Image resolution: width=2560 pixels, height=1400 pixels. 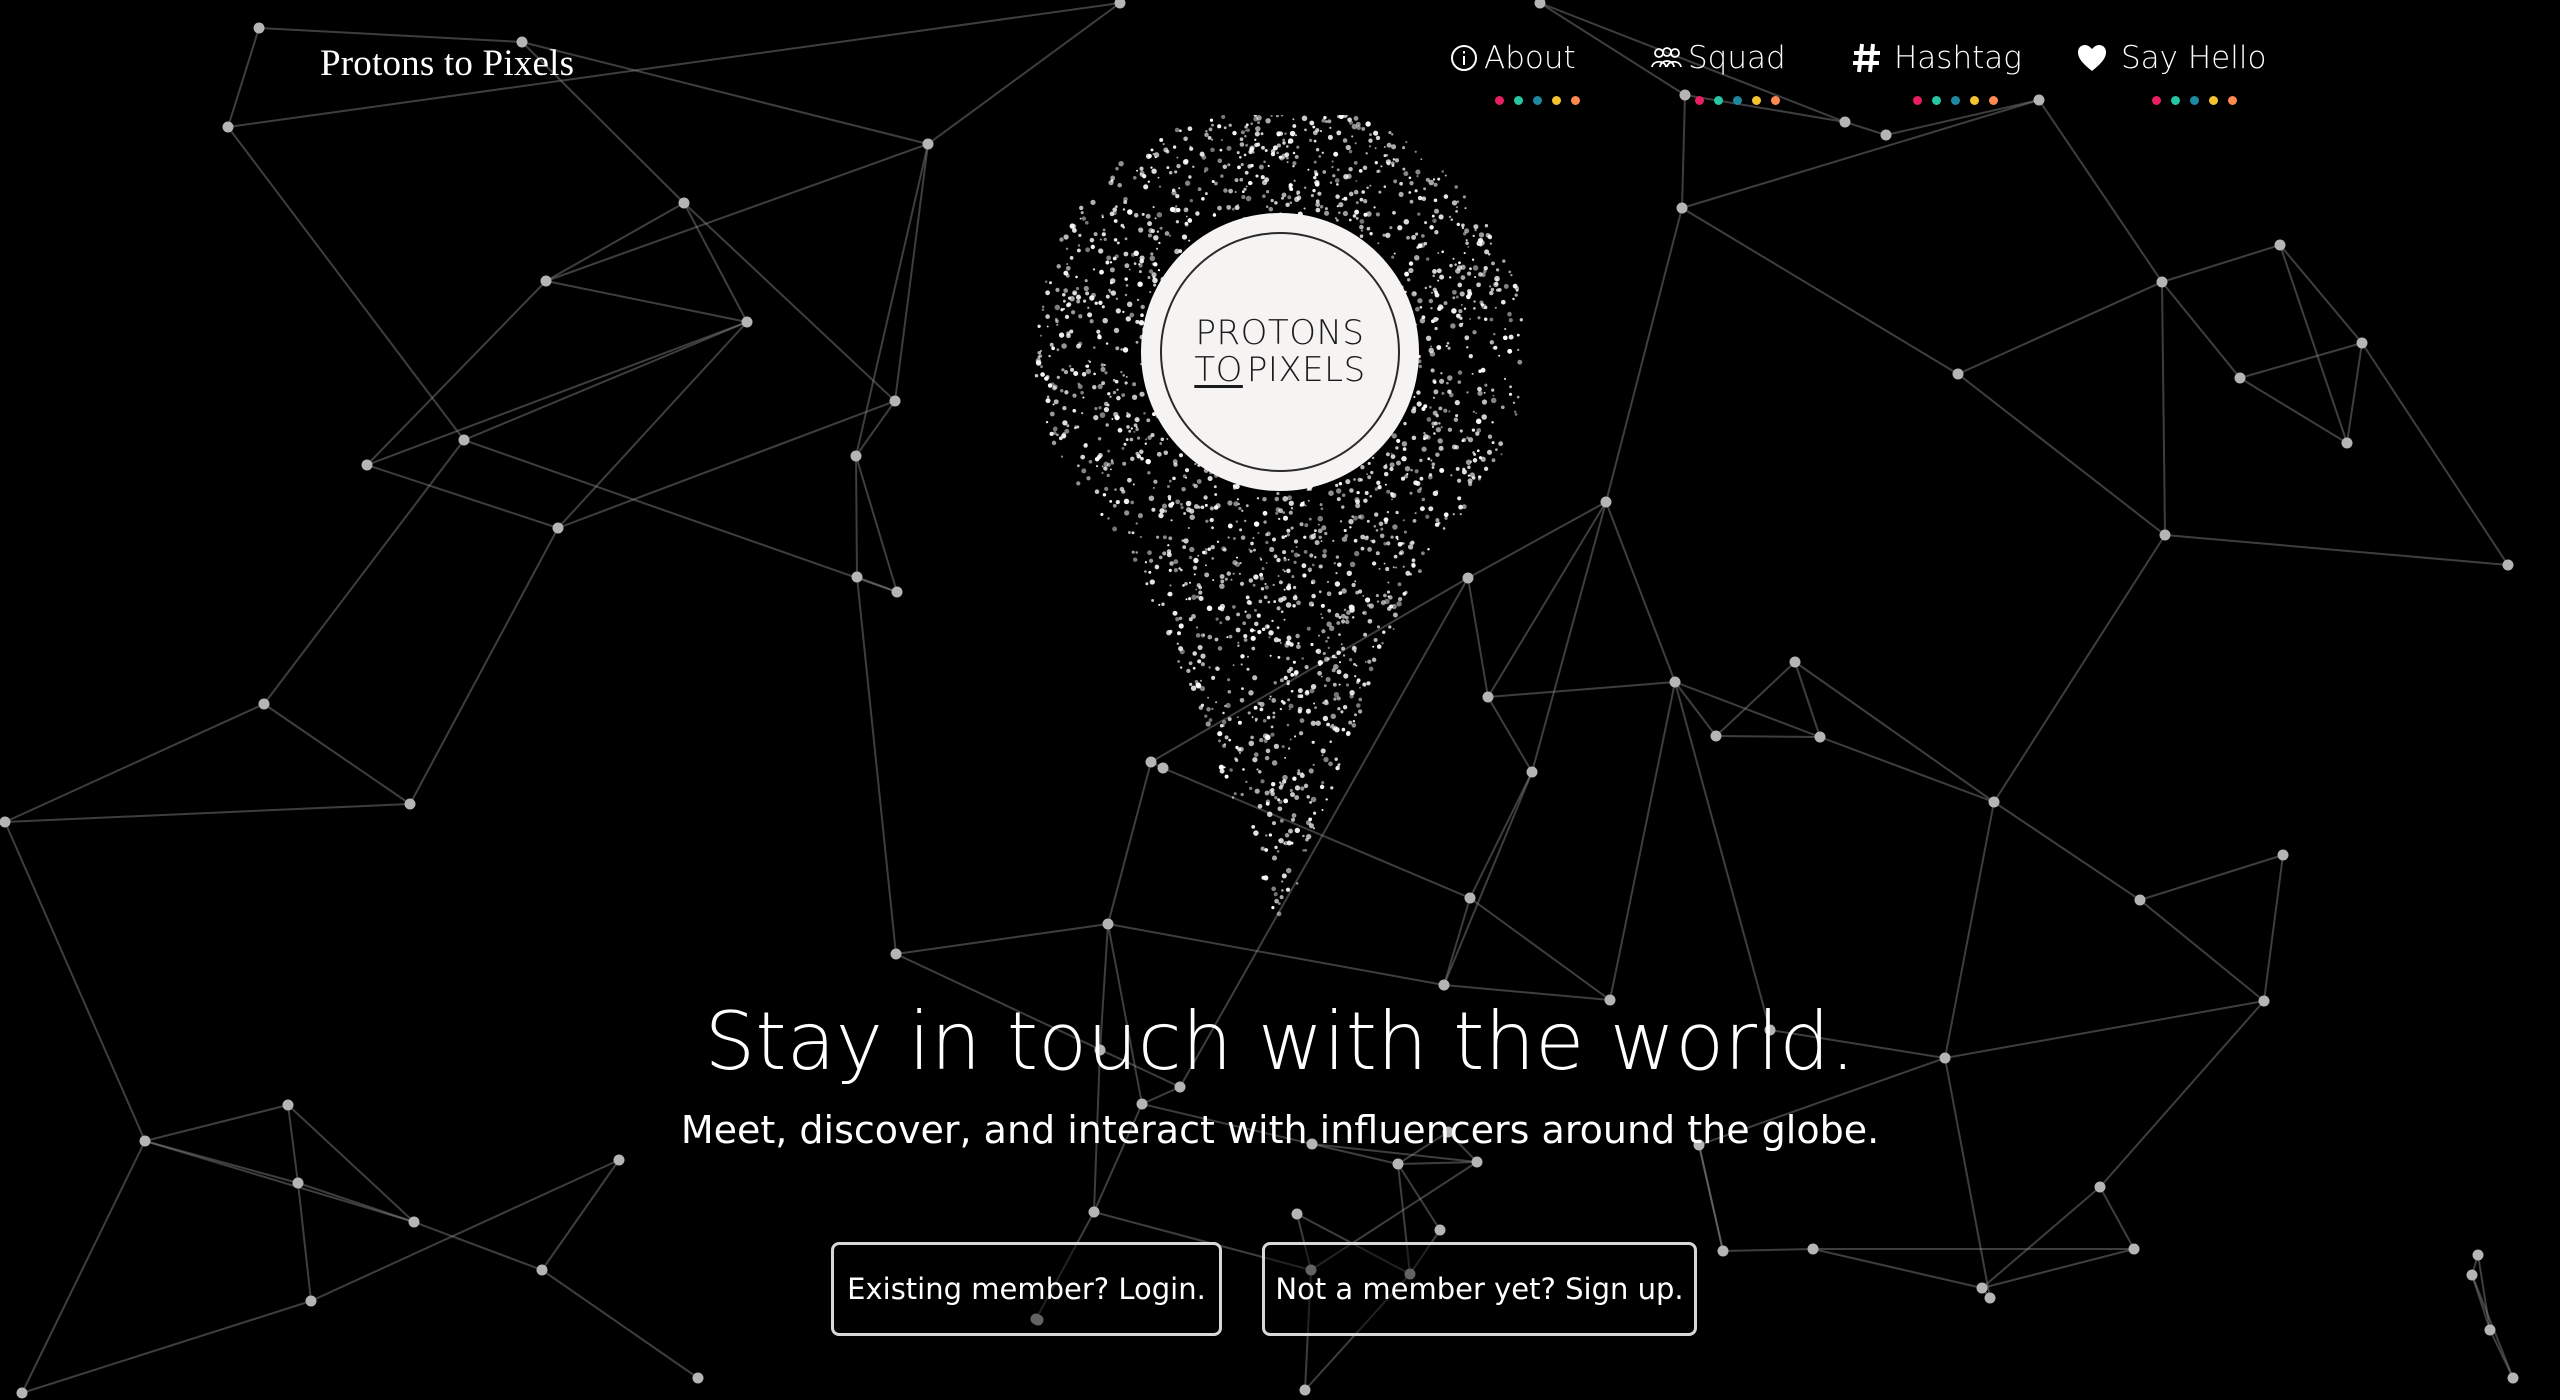 I want to click on nav-item-say-hello: Say Hello, so click(x=2171, y=58).